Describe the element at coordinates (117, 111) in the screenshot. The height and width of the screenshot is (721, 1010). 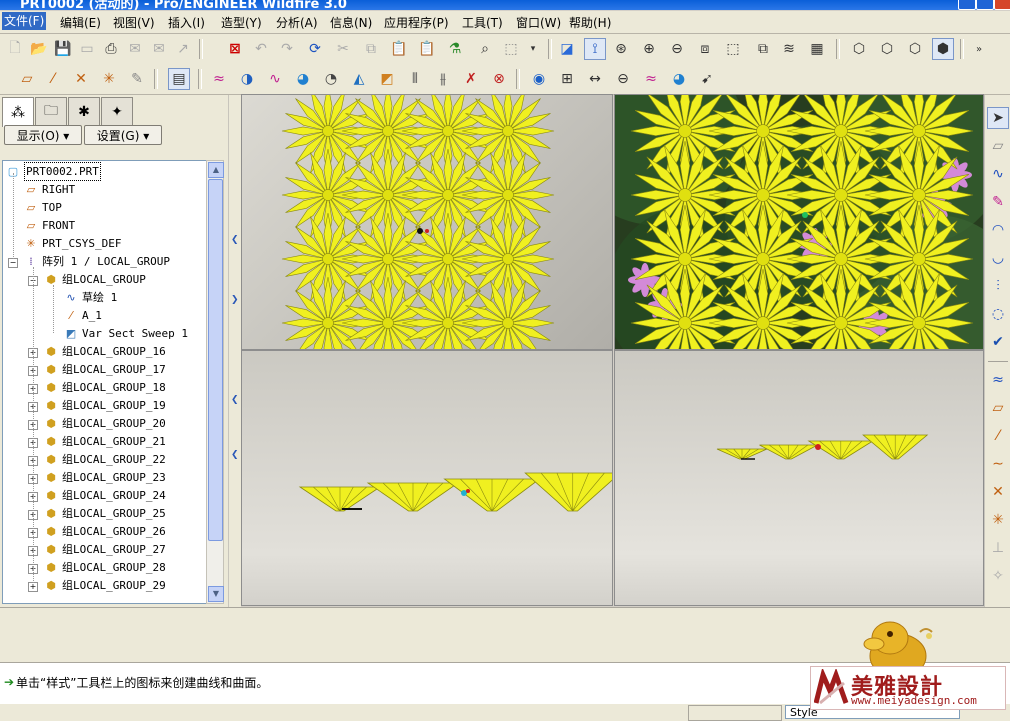
I see `tab-connections: ✦` at that location.